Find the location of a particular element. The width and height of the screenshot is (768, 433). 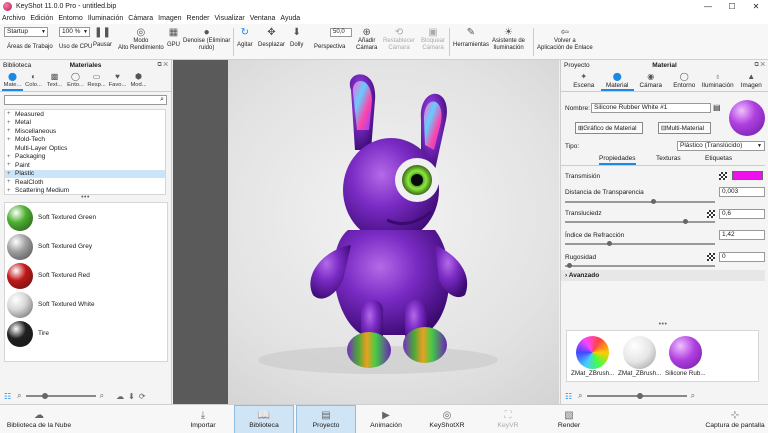

keyvr-button: ⛶ KeyVR is located at coordinates (508, 419).